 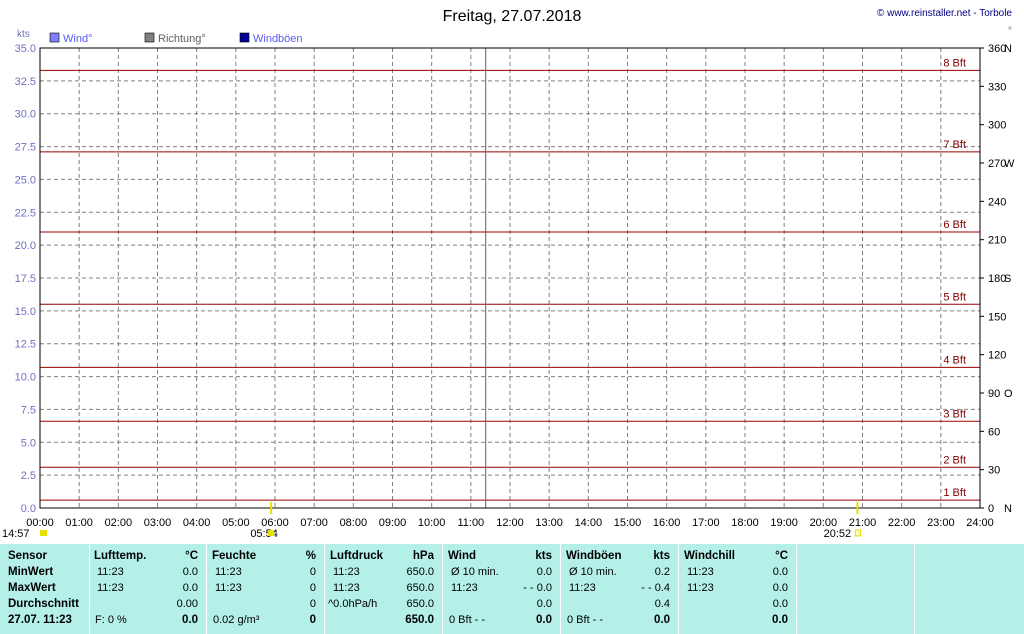 I want to click on avg-trend: ^0.0hPa/h, so click(x=353, y=604).